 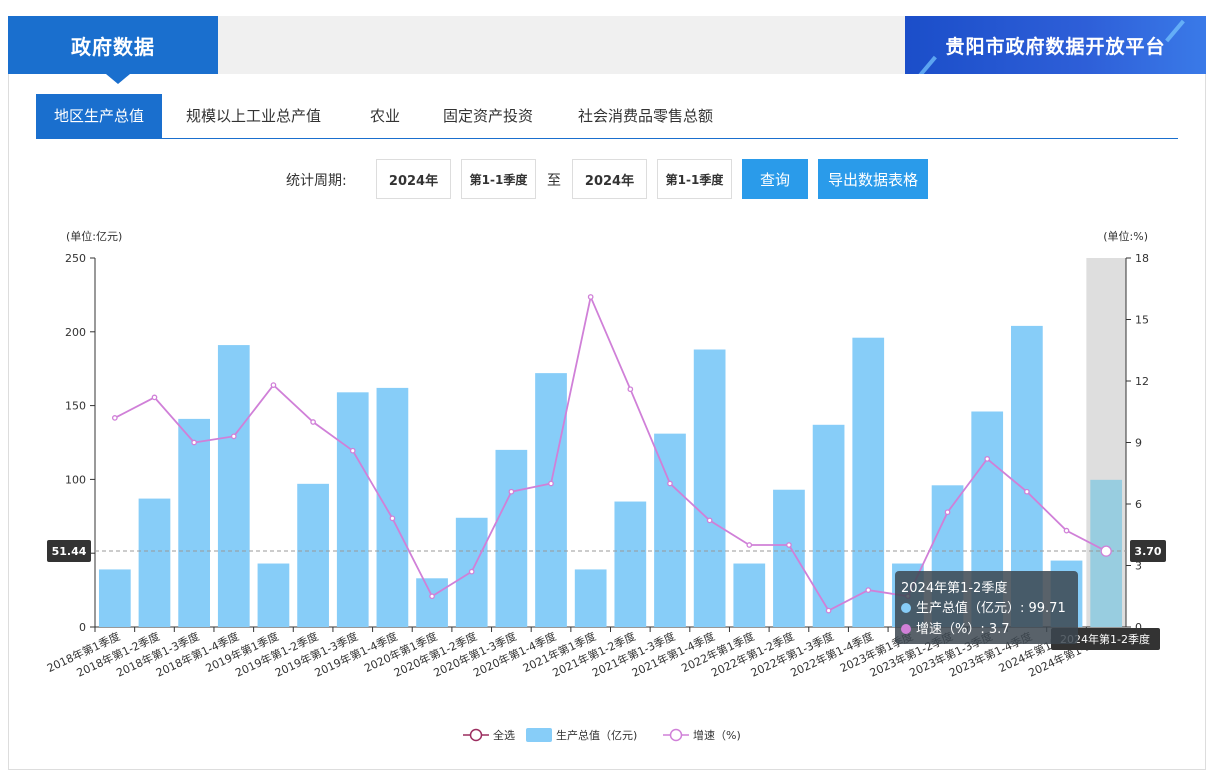 I want to click on tooltip-title: 2024年第1-2季度, so click(x=954, y=588).